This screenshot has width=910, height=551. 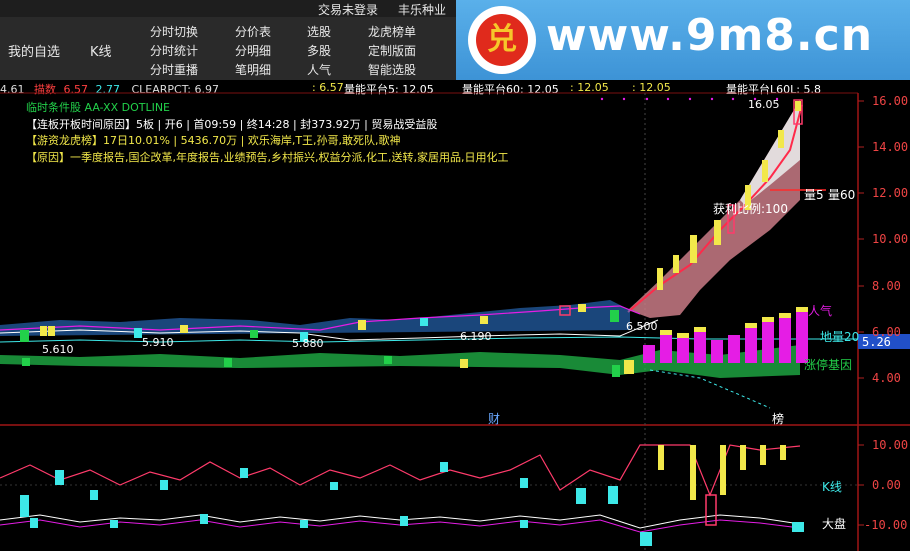 I want to click on axis-label: 10.00, so click(x=890, y=239).